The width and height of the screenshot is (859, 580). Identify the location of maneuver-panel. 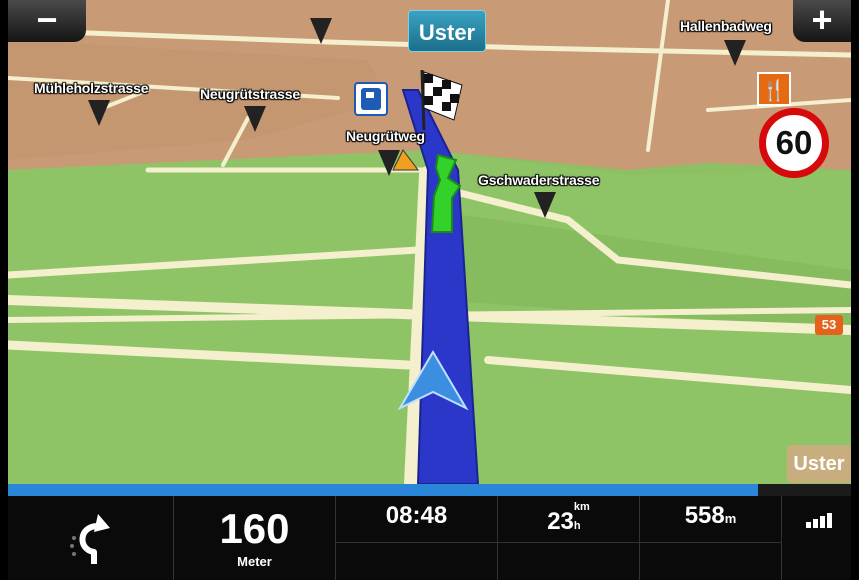
(91, 538).